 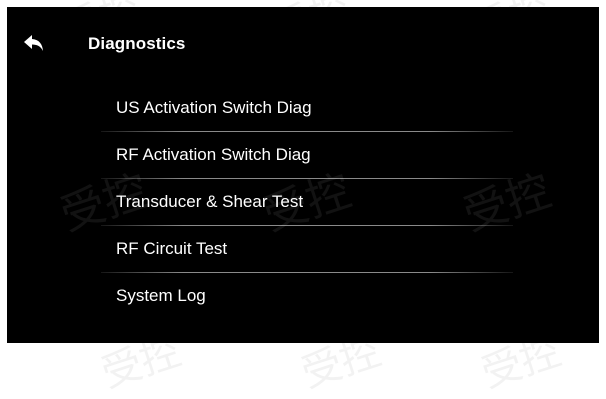 I want to click on back-button, so click(x=34, y=44).